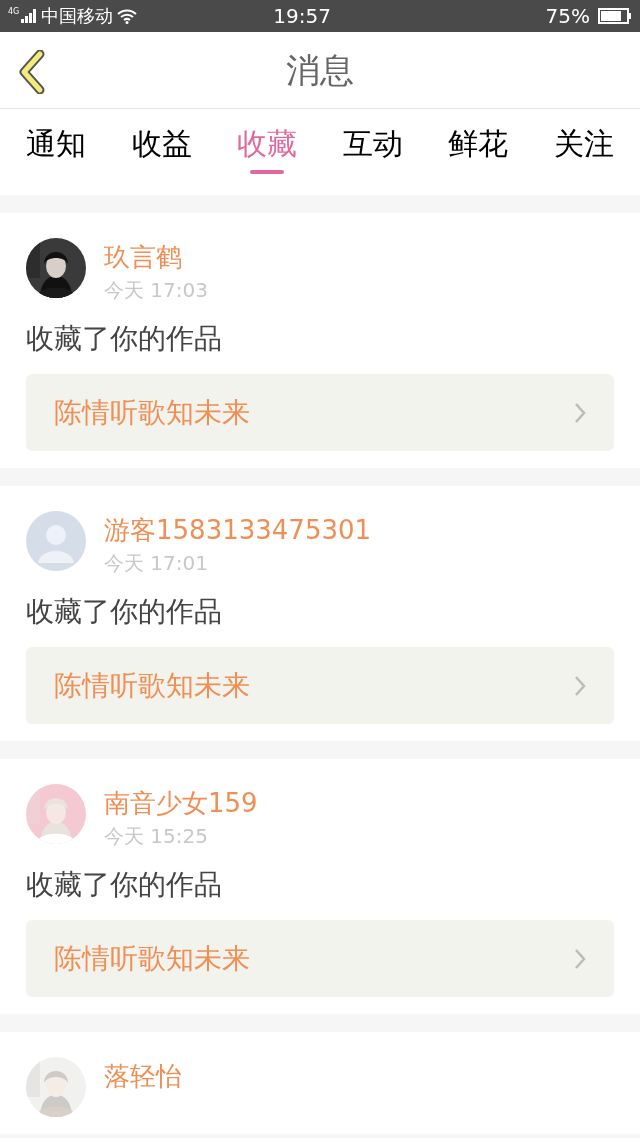  What do you see at coordinates (302, 16) in the screenshot?
I see `clock: 19:57` at bounding box center [302, 16].